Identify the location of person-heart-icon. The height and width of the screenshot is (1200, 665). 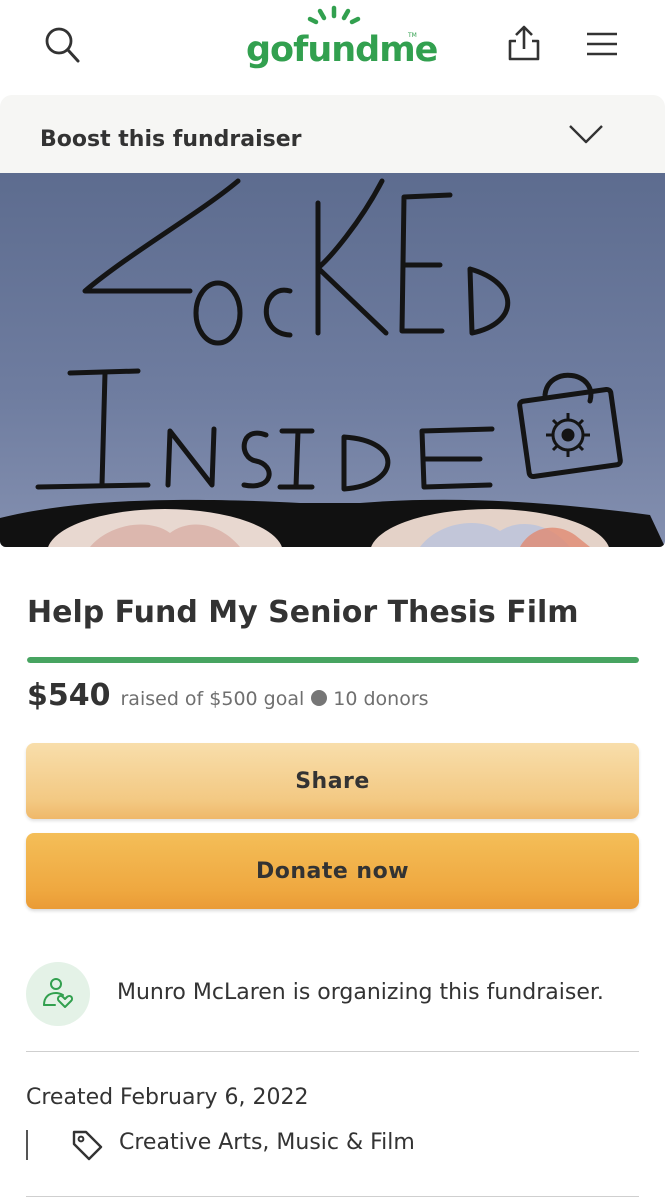
(58, 993).